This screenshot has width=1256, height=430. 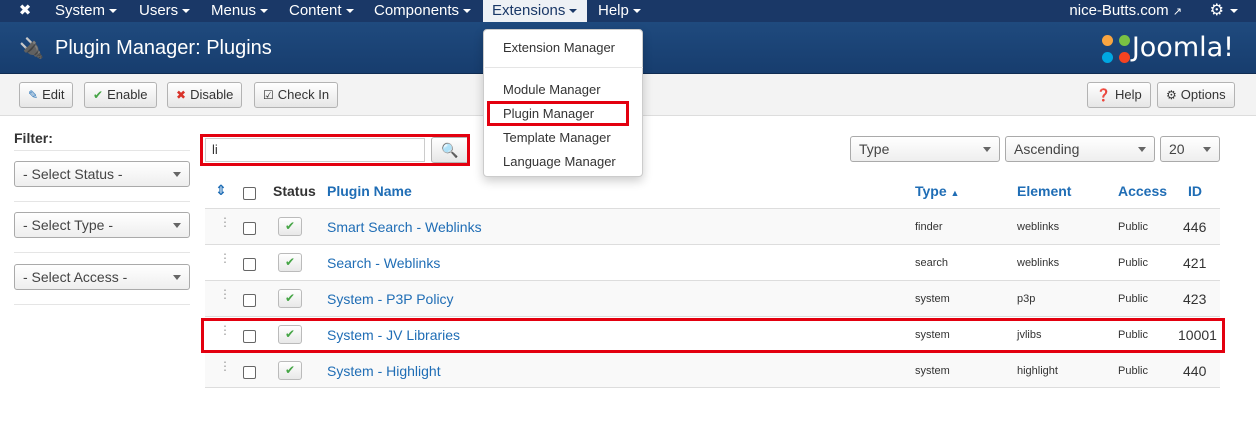 I want to click on access-select-value: - Select Access -, so click(x=75, y=277).